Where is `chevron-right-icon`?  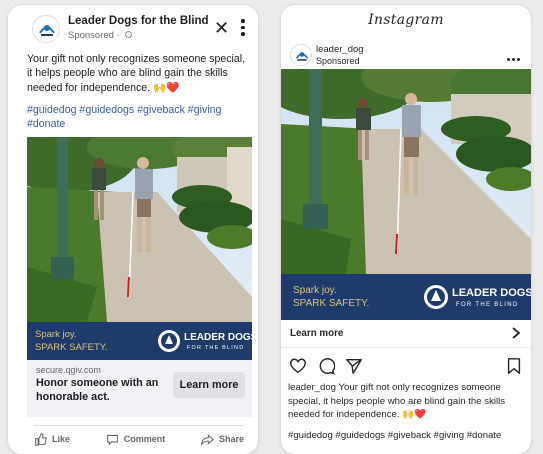 chevron-right-icon is located at coordinates (516, 333).